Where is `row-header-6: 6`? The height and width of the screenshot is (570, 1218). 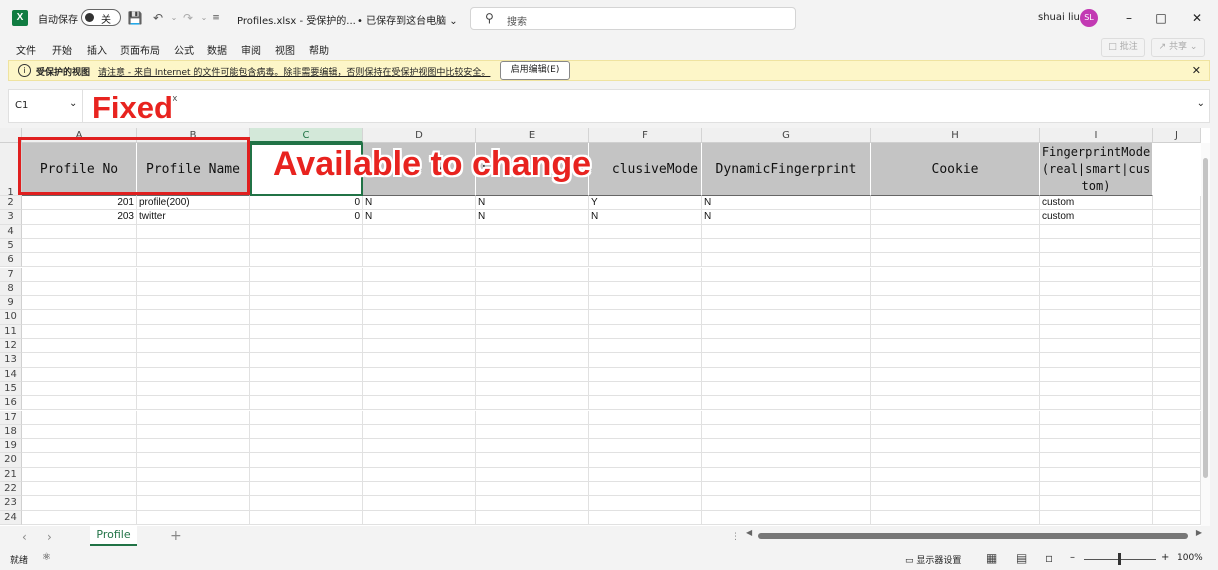
row-header-6: 6 is located at coordinates (11, 260).